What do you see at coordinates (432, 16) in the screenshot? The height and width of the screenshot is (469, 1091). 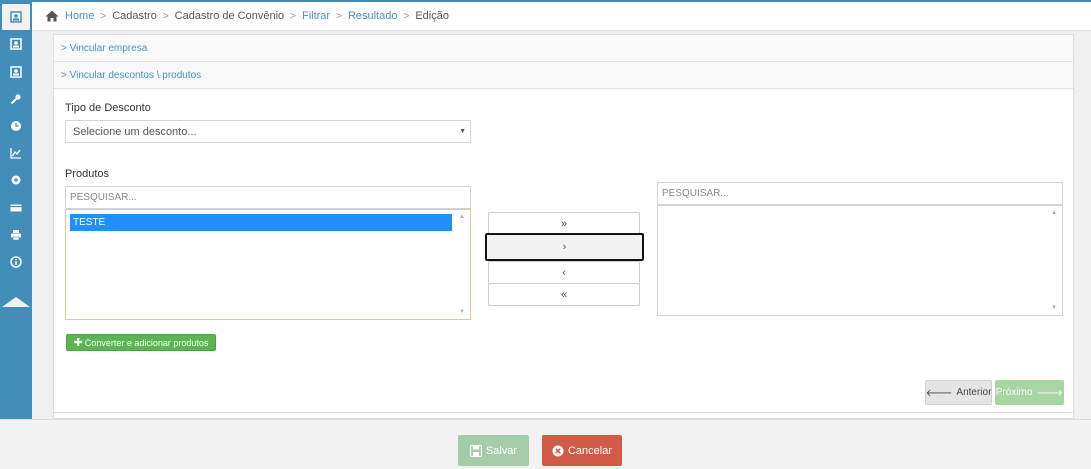 I see `breadcrumb-current: Edição` at bounding box center [432, 16].